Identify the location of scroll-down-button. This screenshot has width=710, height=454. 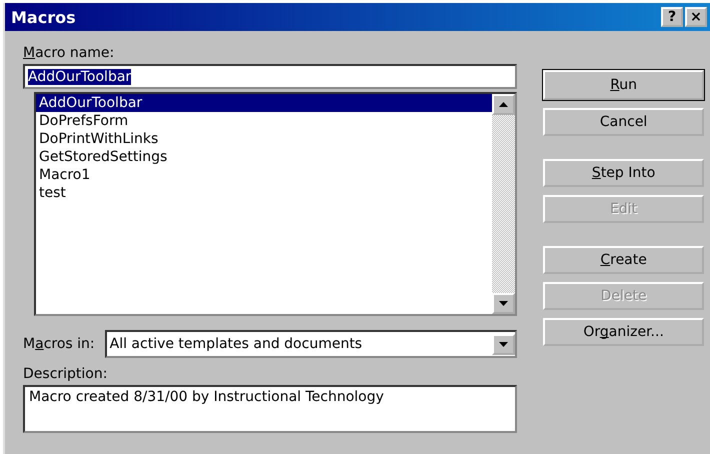
(504, 303).